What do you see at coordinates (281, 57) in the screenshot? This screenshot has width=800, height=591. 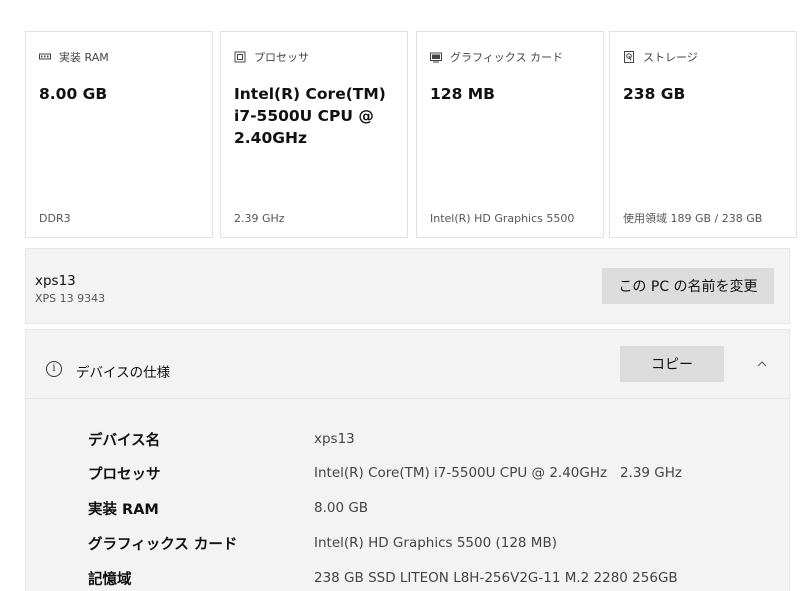 I see `card-label: プロセッサ` at bounding box center [281, 57].